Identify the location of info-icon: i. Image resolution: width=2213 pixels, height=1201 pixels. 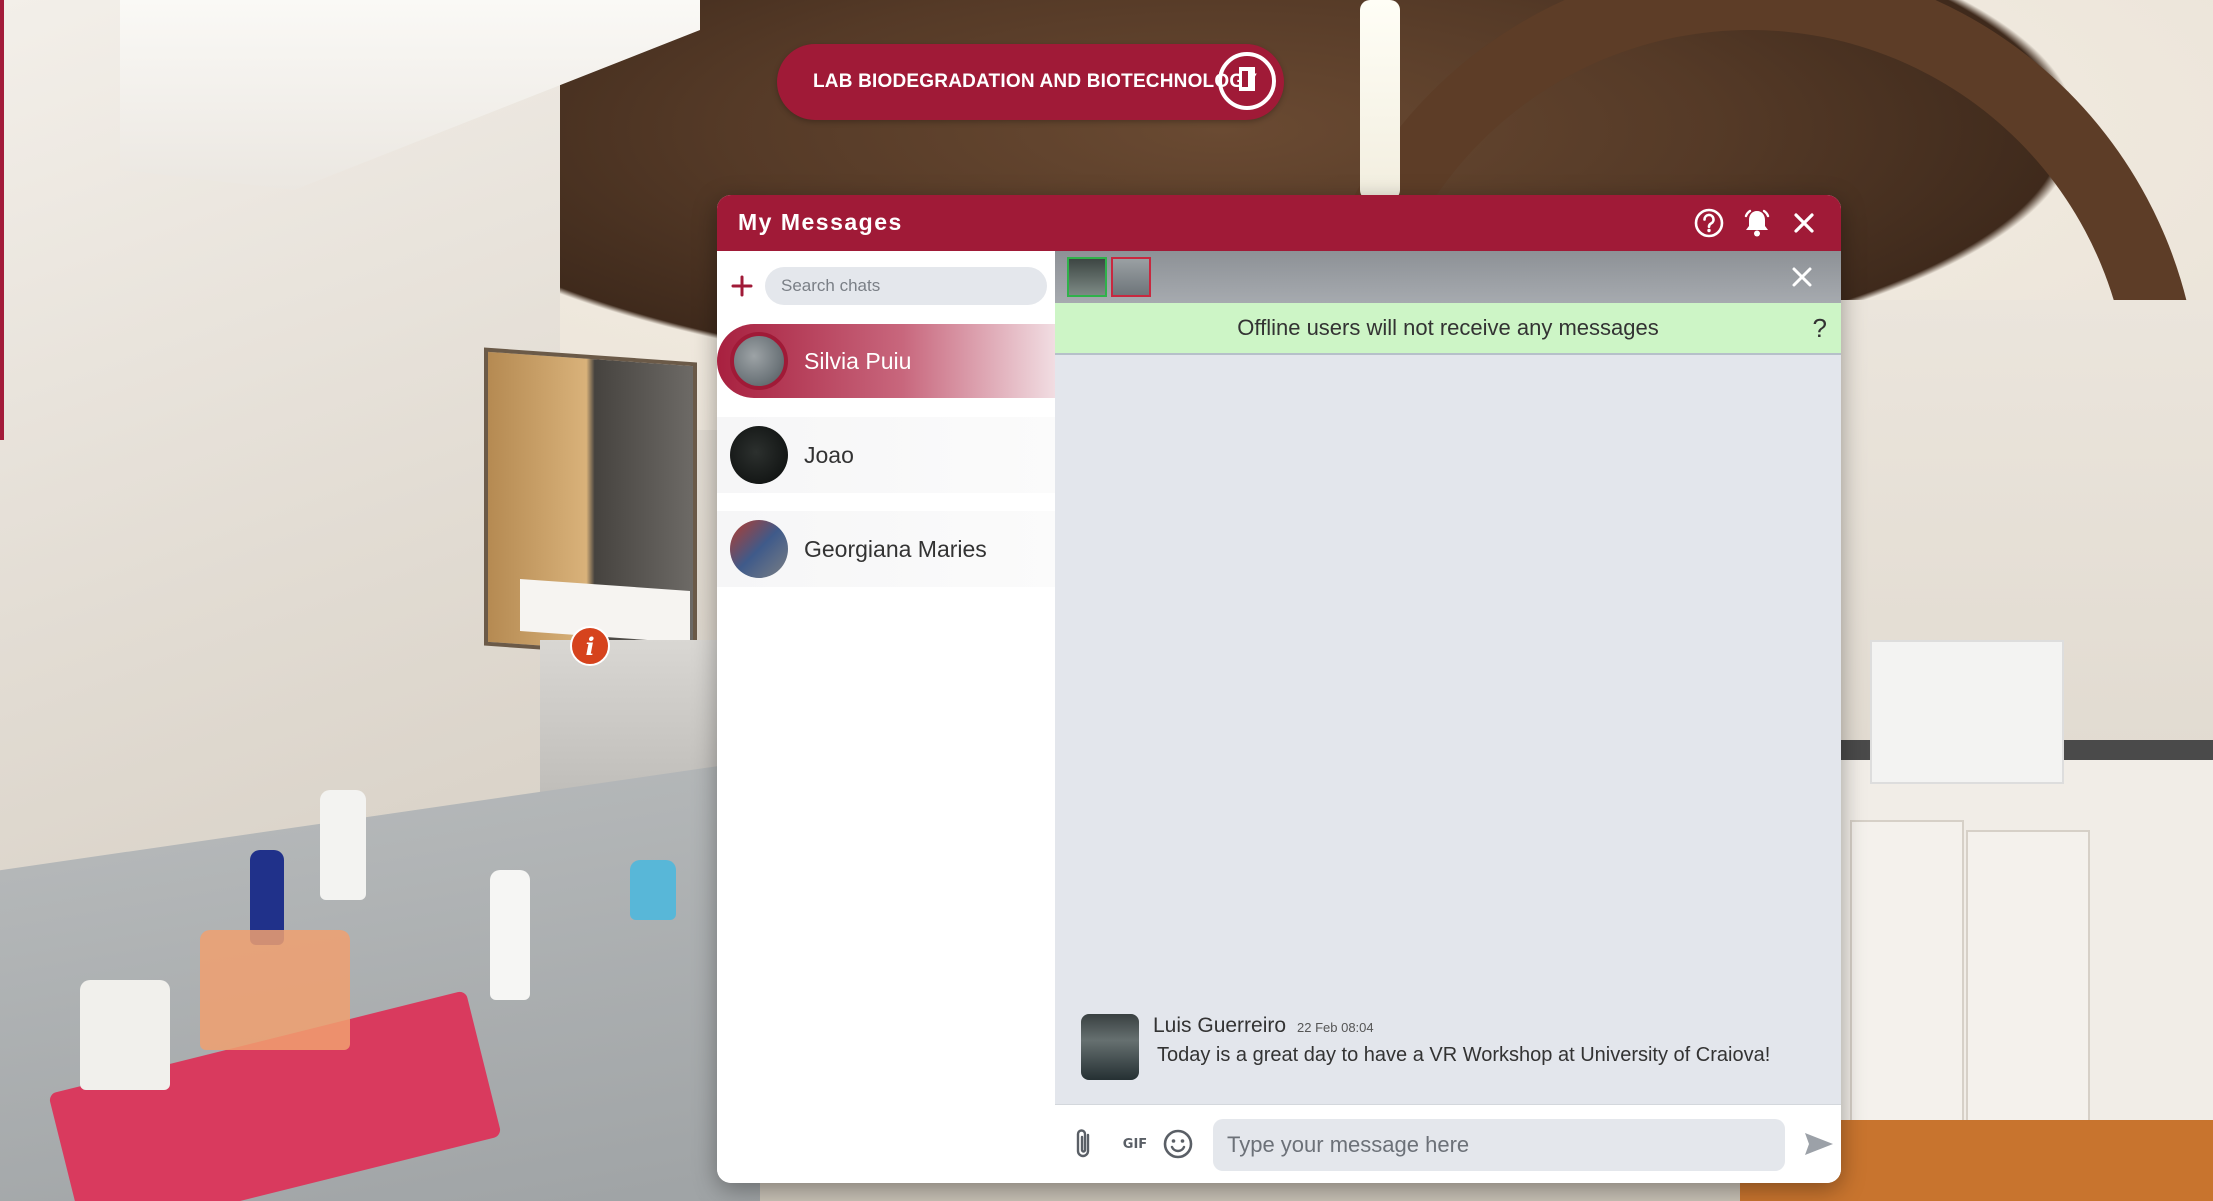
(590, 646).